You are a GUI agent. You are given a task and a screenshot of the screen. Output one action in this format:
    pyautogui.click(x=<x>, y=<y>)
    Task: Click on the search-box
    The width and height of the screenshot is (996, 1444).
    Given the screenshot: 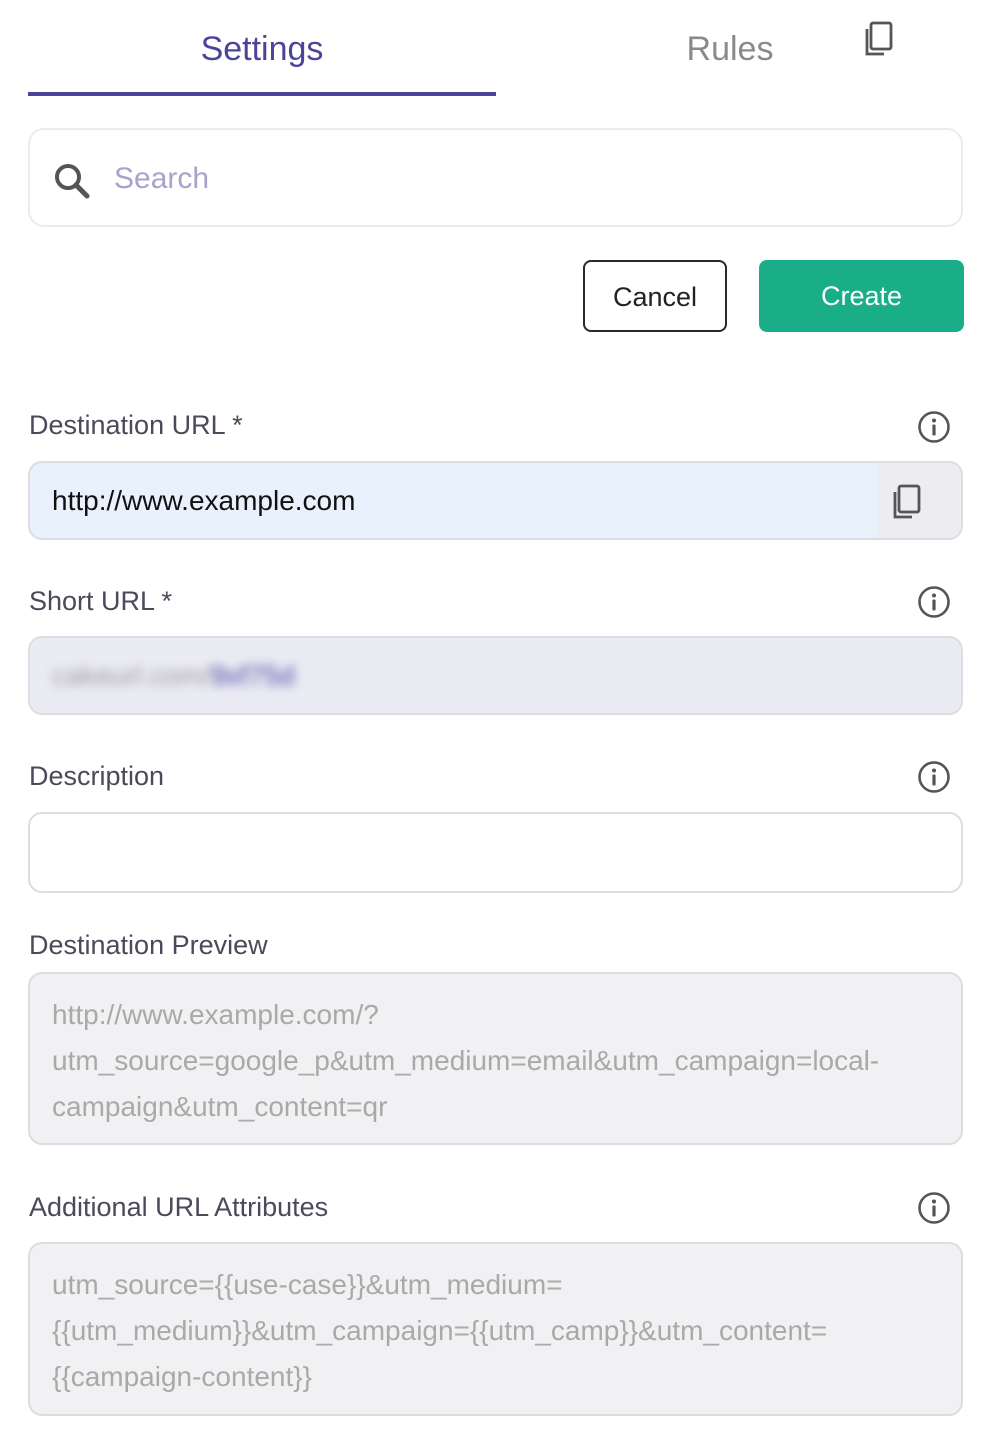 What is the action you would take?
    pyautogui.click(x=495, y=177)
    